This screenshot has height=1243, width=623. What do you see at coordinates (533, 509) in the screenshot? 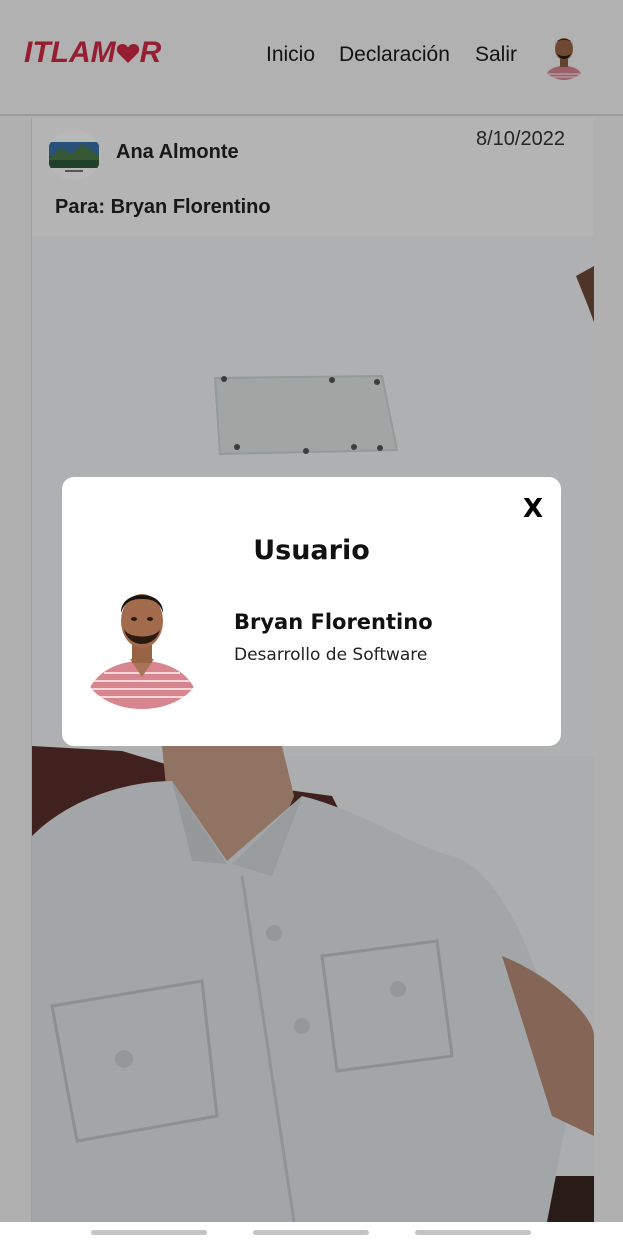
I see `close-button: X` at bounding box center [533, 509].